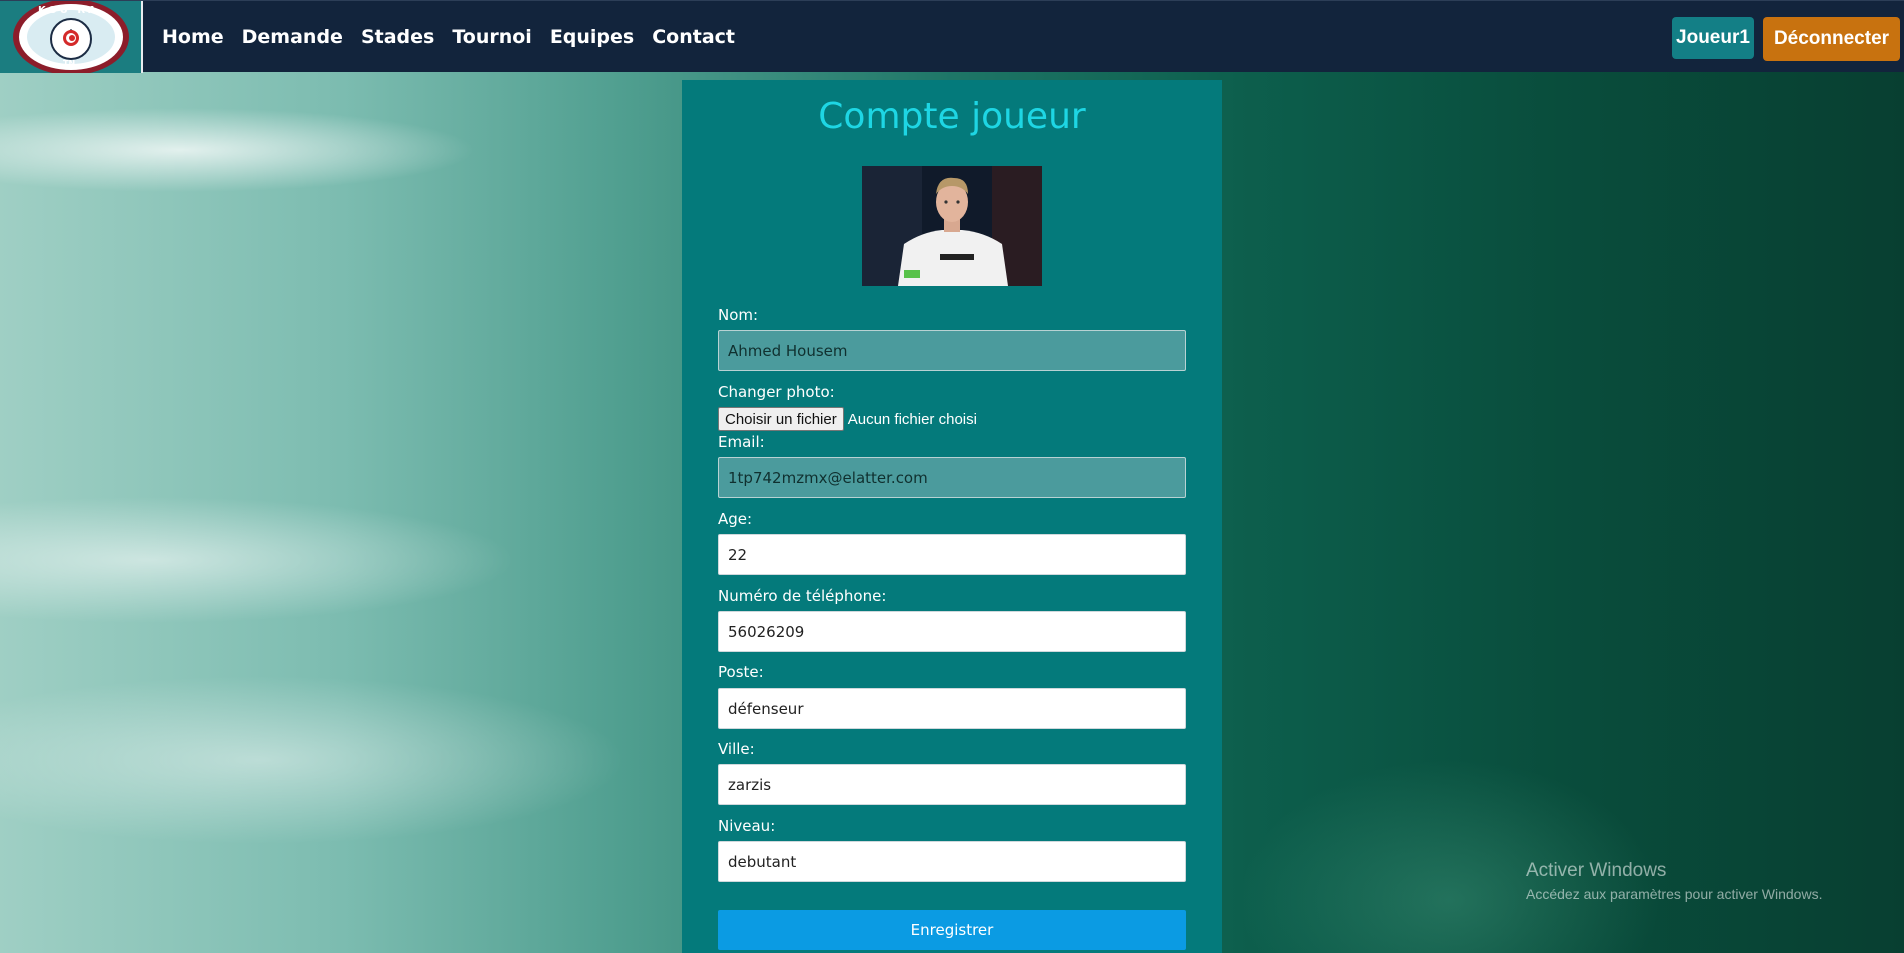 Image resolution: width=1904 pixels, height=953 pixels. What do you see at coordinates (738, 315) in the screenshot?
I see `nom-label: Nom:` at bounding box center [738, 315].